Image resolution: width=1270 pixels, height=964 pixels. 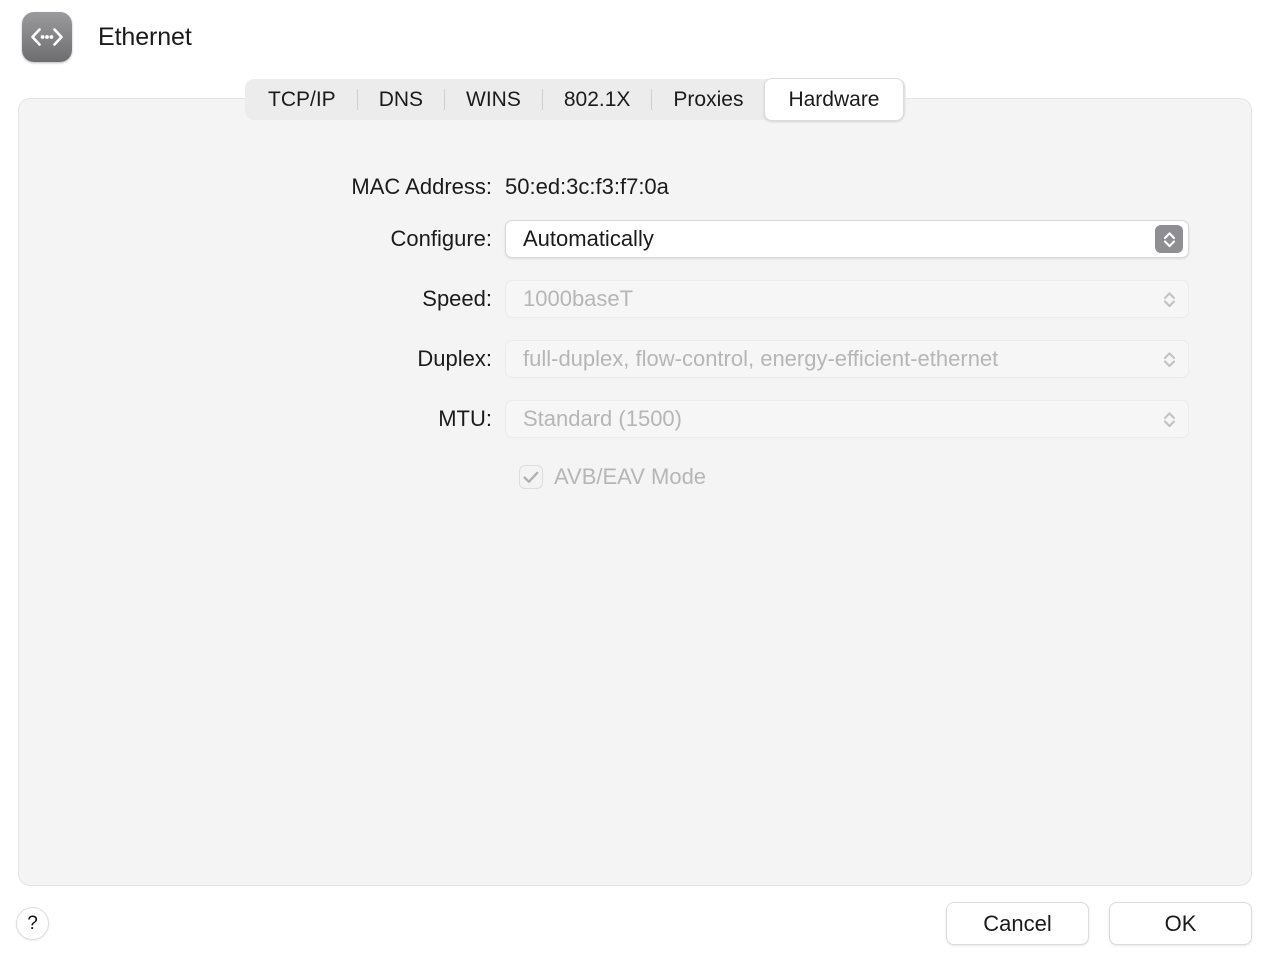 I want to click on tab-tcpip: TCP/IP, so click(x=302, y=99).